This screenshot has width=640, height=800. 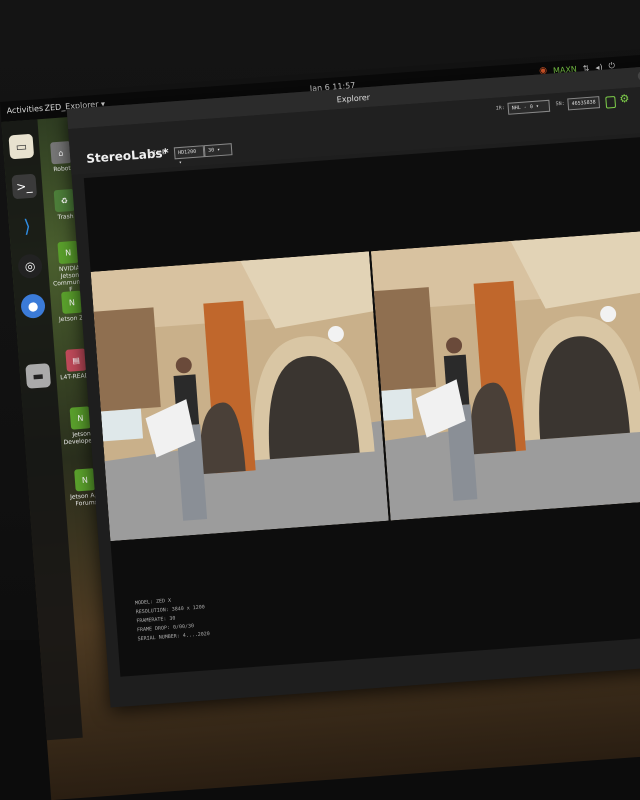 What do you see at coordinates (353, 98) in the screenshot?
I see `window-title: Explorer` at bounding box center [353, 98].